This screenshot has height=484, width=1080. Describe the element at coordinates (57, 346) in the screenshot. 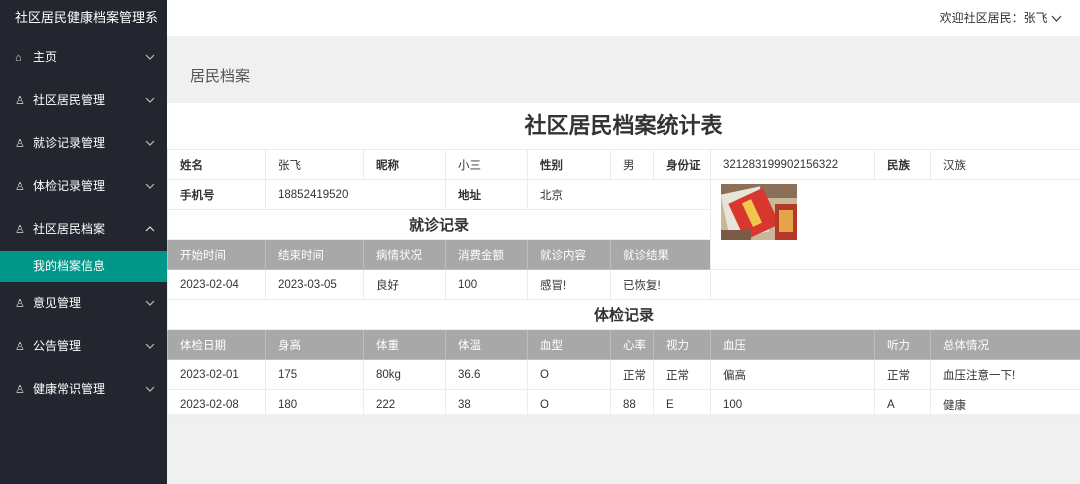

I see `sidebar-item-label: 公告管理` at that location.